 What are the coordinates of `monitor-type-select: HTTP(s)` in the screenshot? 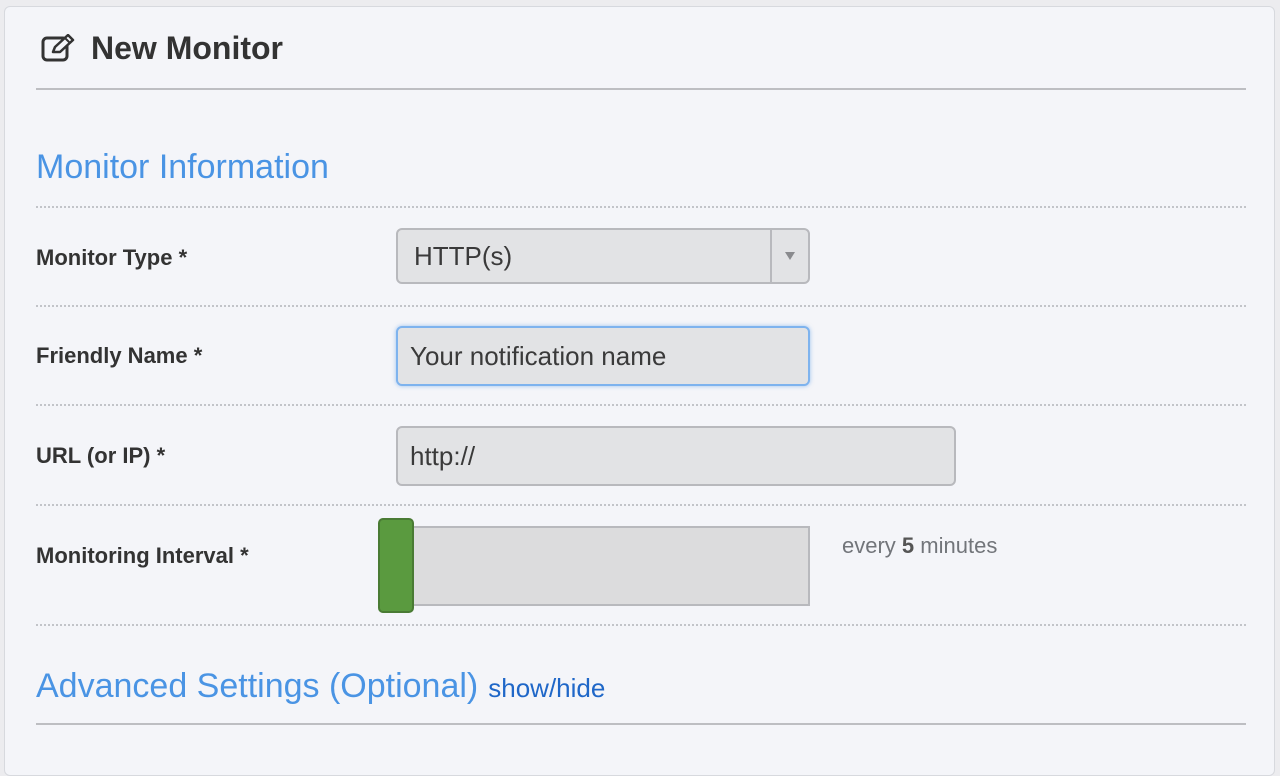 It's located at (603, 256).